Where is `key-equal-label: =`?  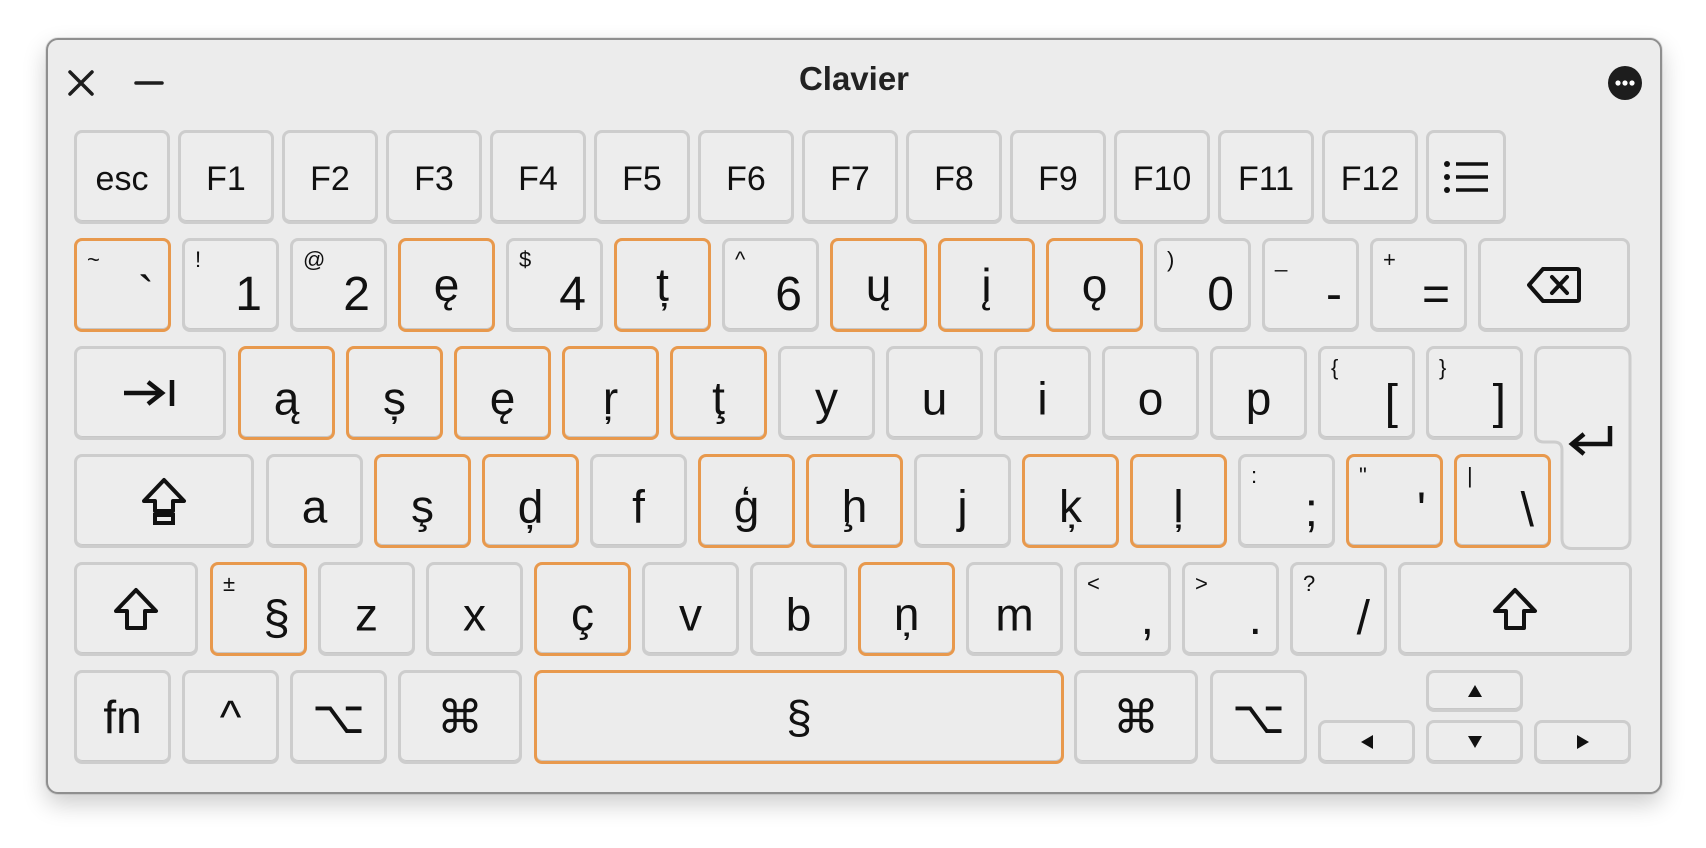 key-equal-label: = is located at coordinates (1435, 294).